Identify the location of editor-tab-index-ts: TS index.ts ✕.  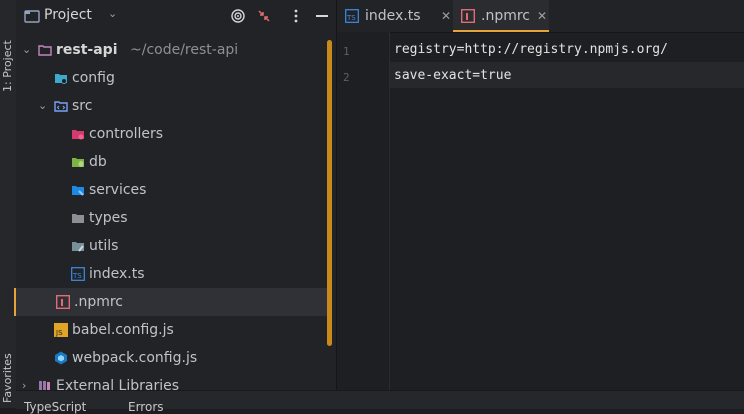
(394, 16).